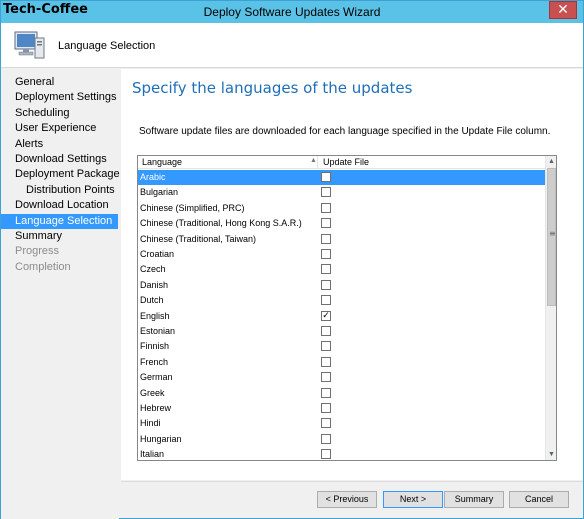 This screenshot has height=519, width=584. What do you see at coordinates (551, 161) in the screenshot?
I see `scroll-up-icon: ▲` at bounding box center [551, 161].